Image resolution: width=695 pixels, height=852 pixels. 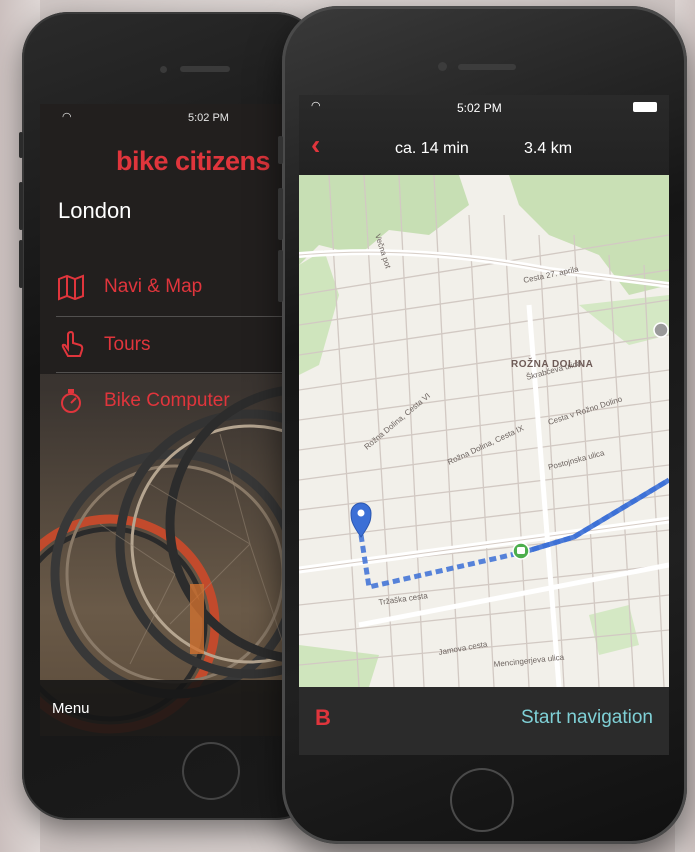 I want to click on status-bar: ◠ 5:02 PM, so click(x=171, y=117).